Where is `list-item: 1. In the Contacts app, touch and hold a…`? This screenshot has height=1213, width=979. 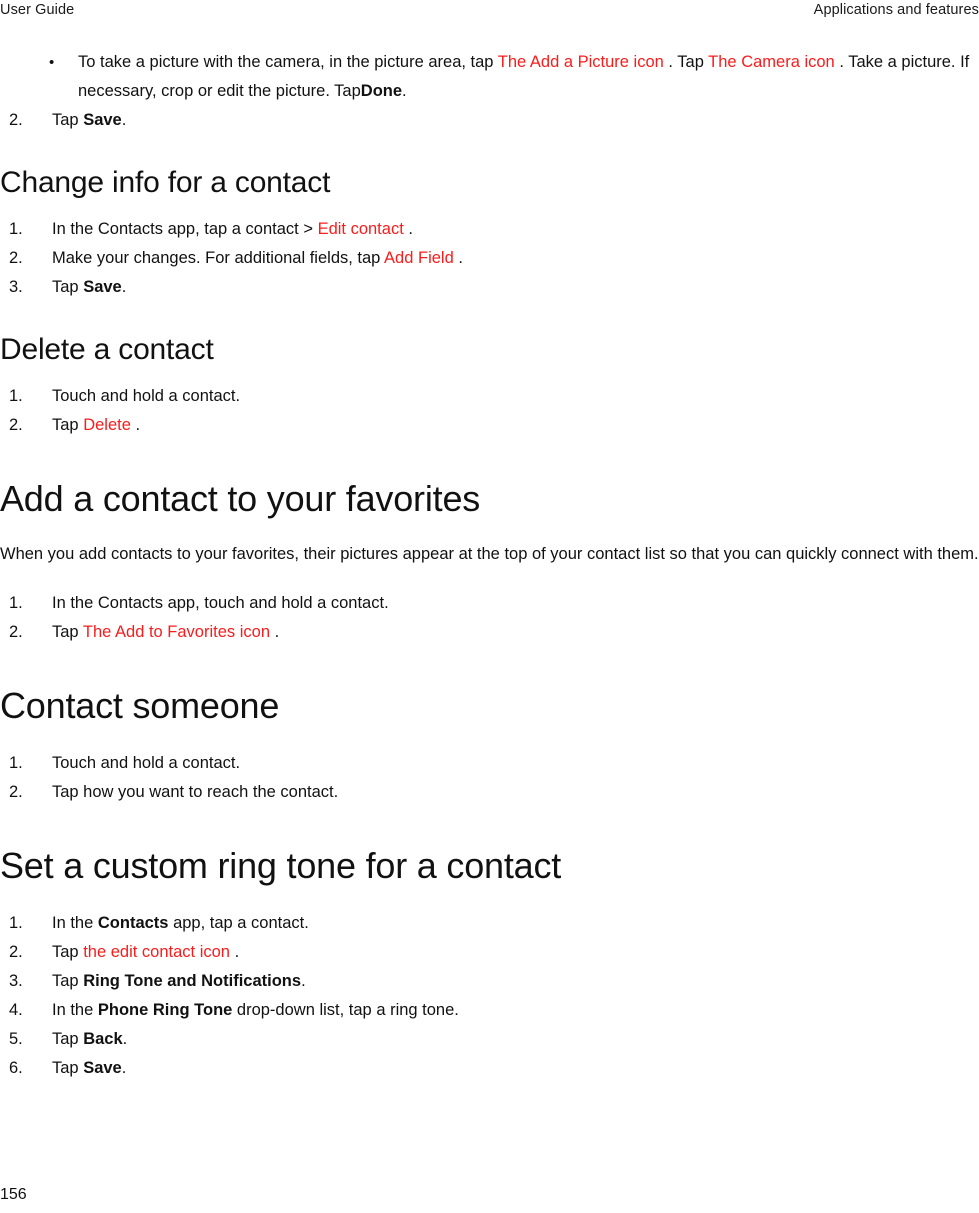 list-item: 1. In the Contacts app, touch and hold a… is located at coordinates (489, 603).